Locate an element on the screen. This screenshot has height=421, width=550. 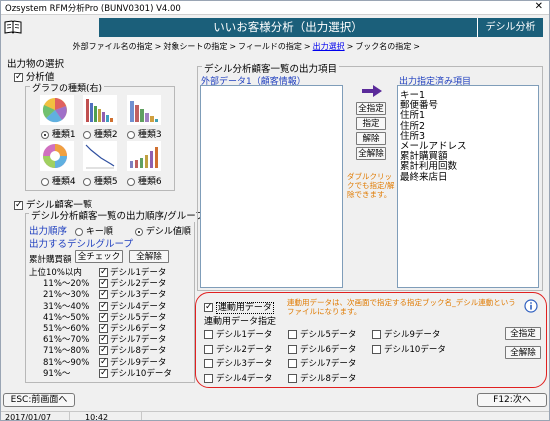
linked-select-all-button: 全指定 is located at coordinates (523, 333).